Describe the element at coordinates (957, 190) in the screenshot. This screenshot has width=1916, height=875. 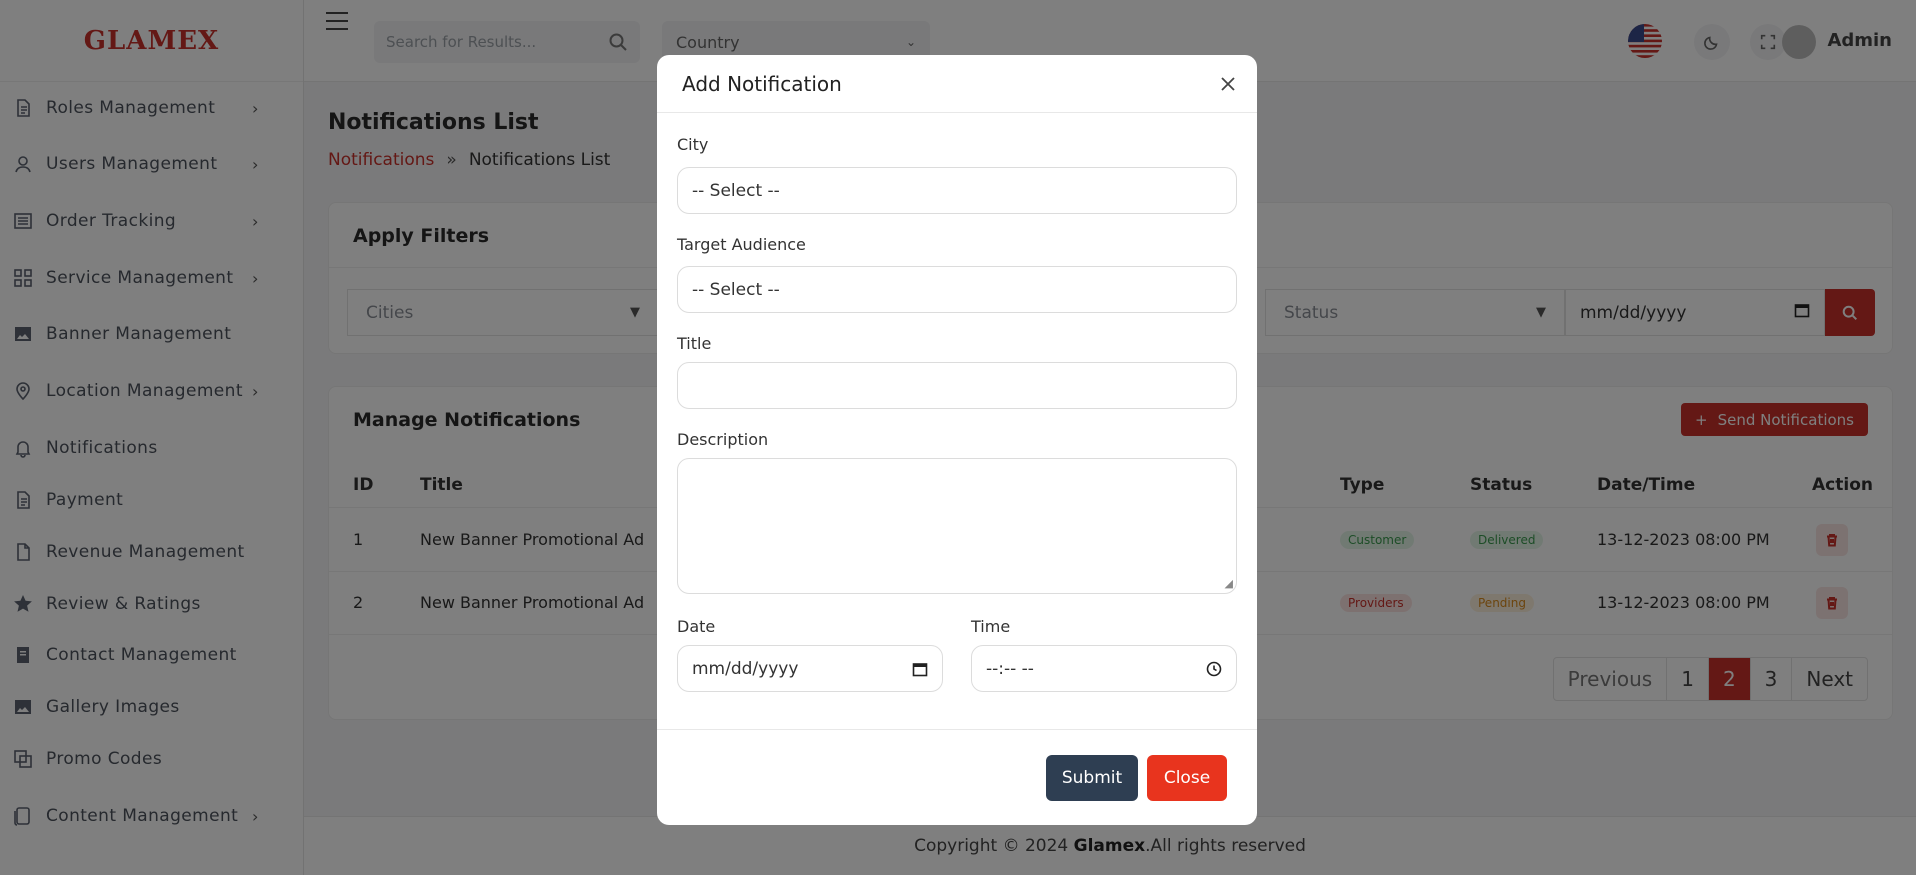
I see `city-select: -- Select --` at that location.